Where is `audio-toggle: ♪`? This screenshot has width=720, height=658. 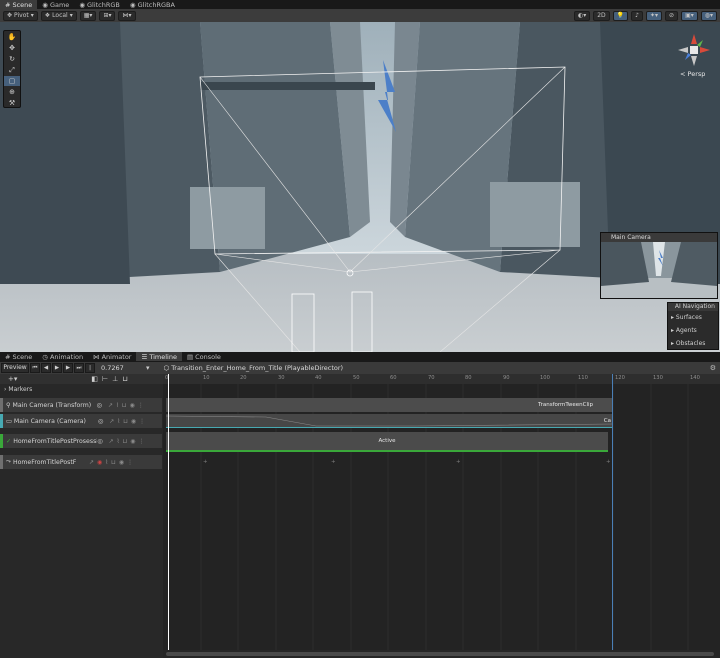 audio-toggle: ♪ is located at coordinates (637, 15).